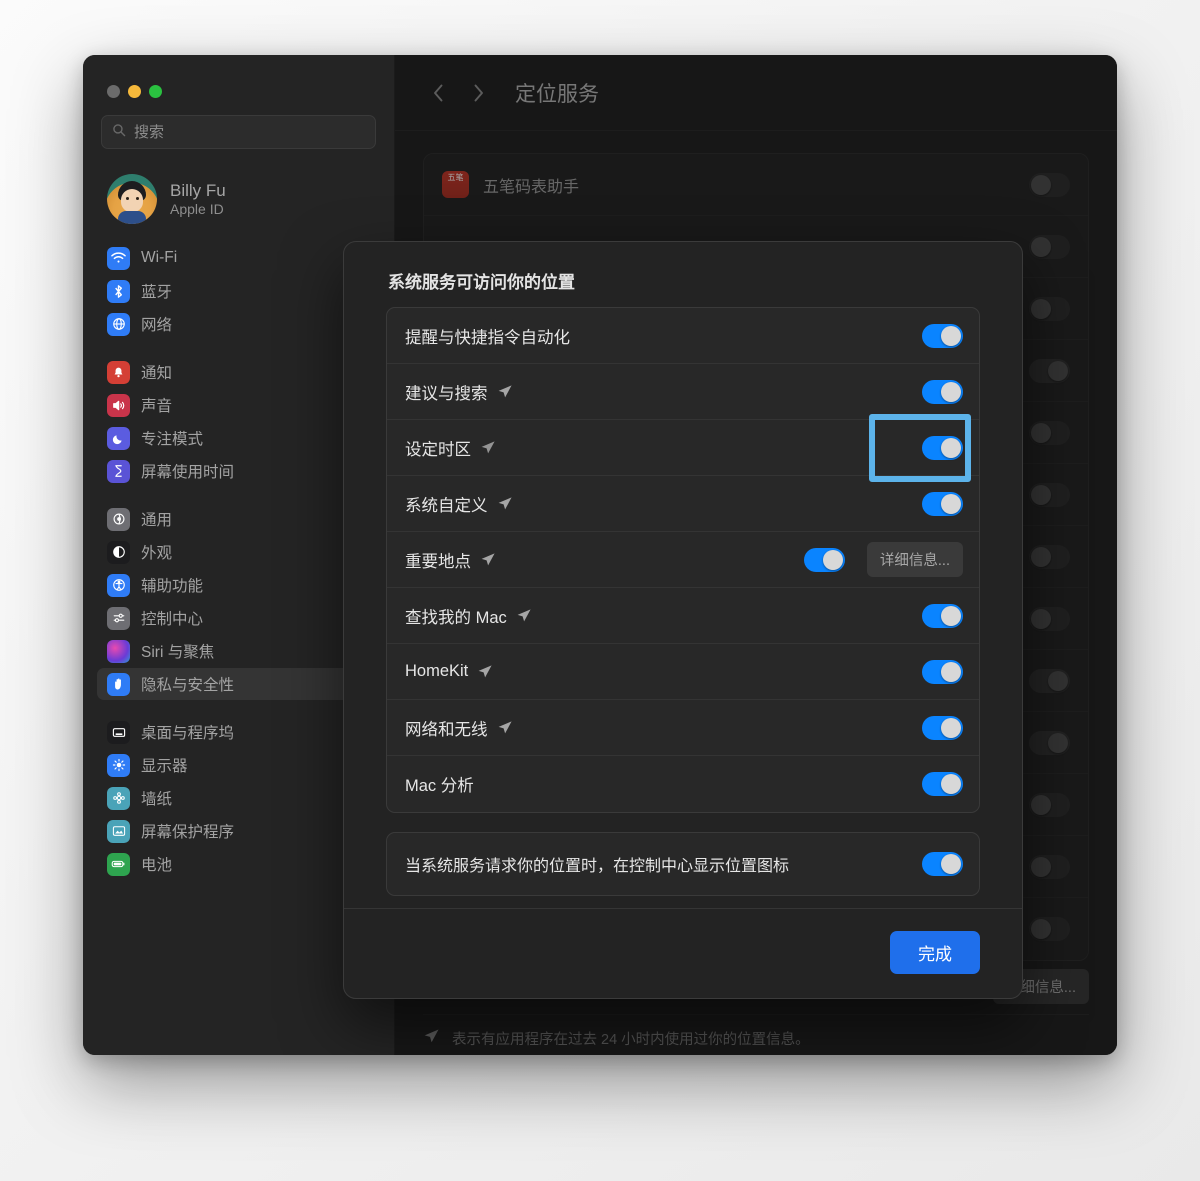 This screenshot has width=1200, height=1181. Describe the element at coordinates (238, 798) in the screenshot. I see `sidebar-item-wallpaper: 墙纸` at that location.